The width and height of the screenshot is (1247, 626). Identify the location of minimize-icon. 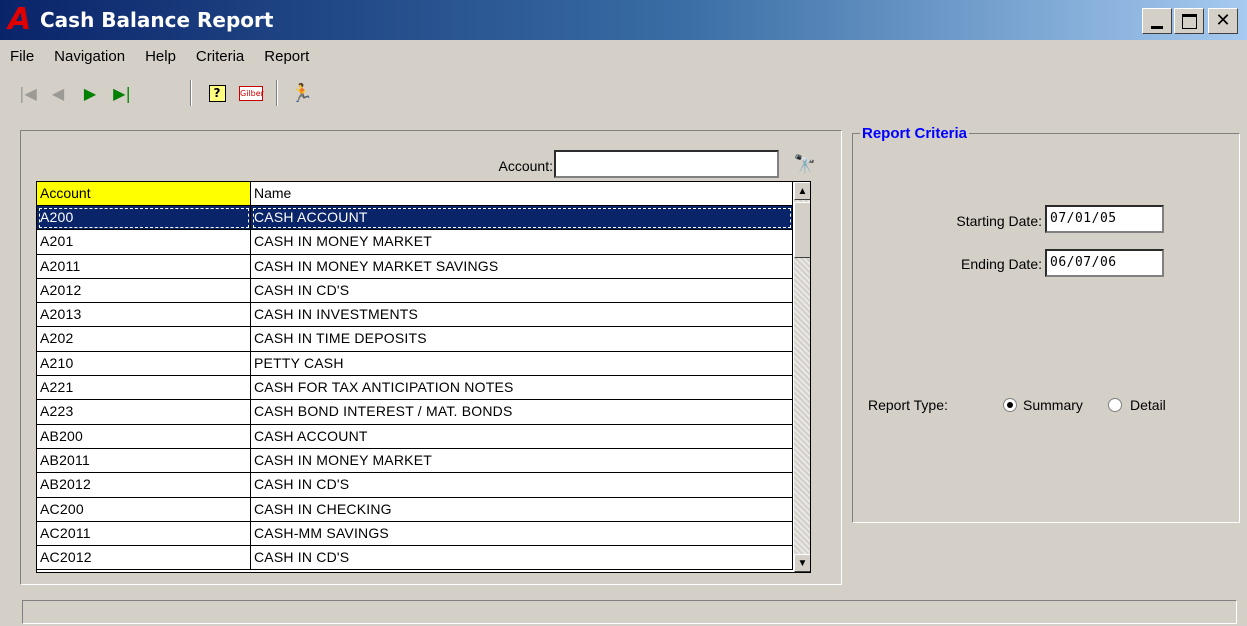
(1157, 27).